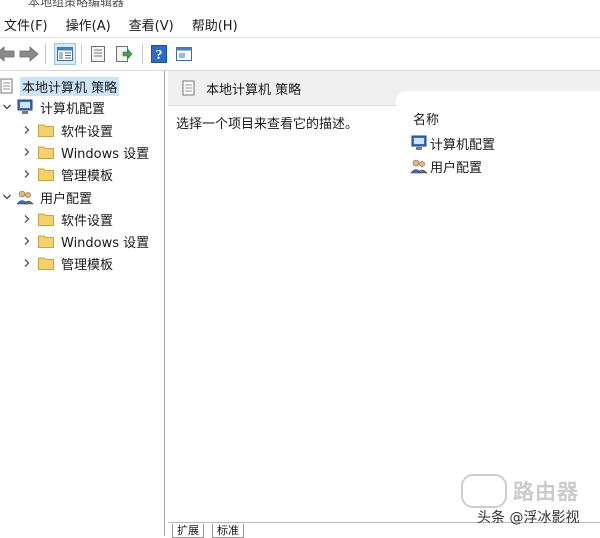 This screenshot has height=538, width=600. I want to click on tree-node-computer-admin-templates: 管理模板, so click(68, 174).